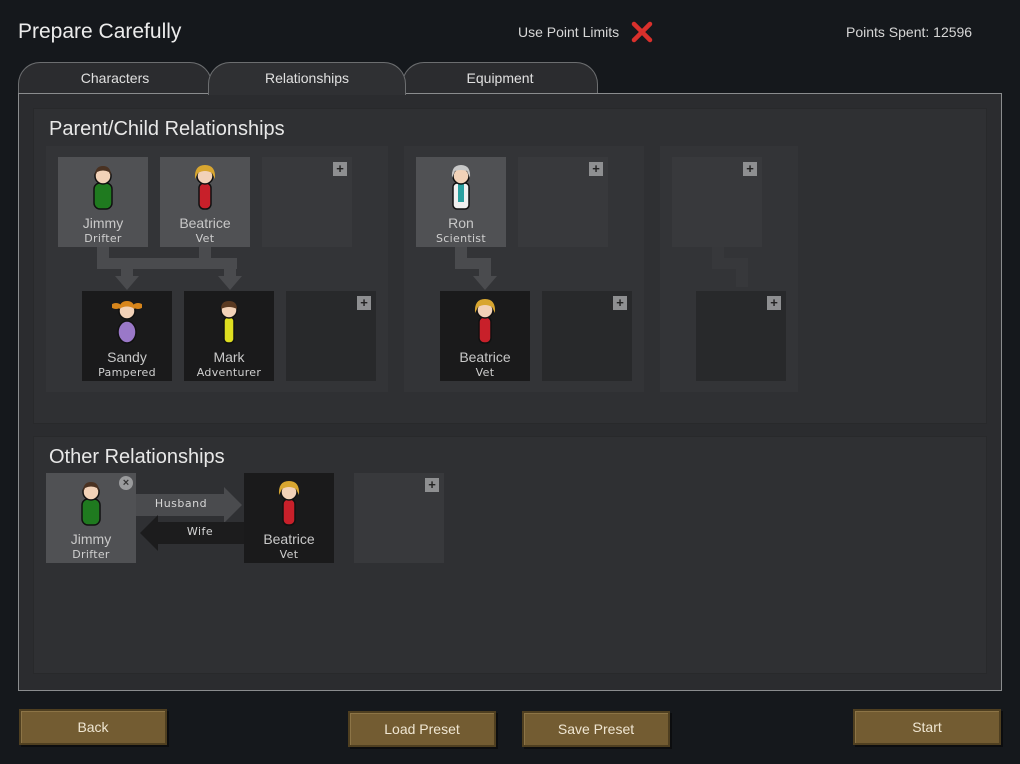  Describe the element at coordinates (127, 372) in the screenshot. I see `pawn-role: Pampered` at that location.